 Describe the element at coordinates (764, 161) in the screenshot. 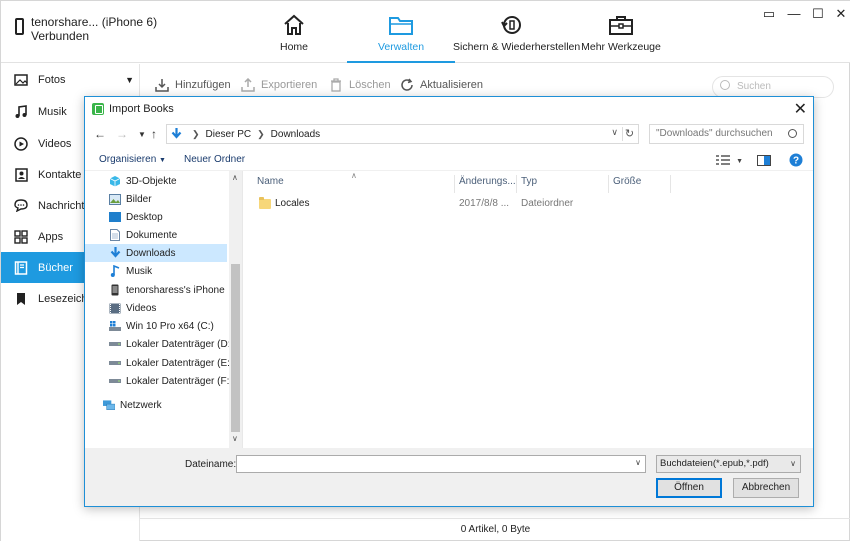

I see `preview-pane-icon` at that location.